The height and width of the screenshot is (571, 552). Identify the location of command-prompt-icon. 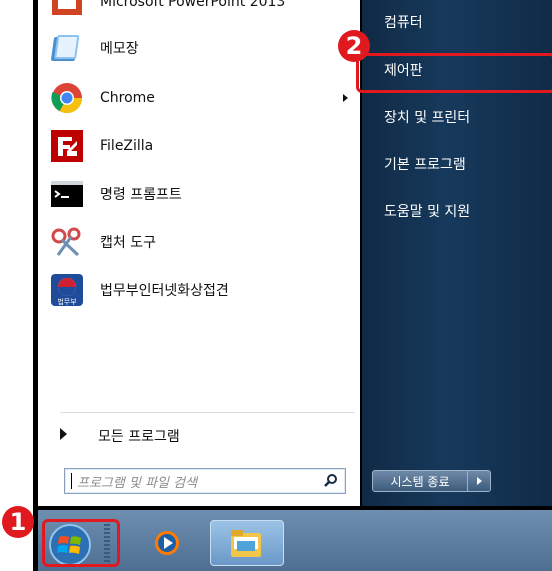
(67, 194).